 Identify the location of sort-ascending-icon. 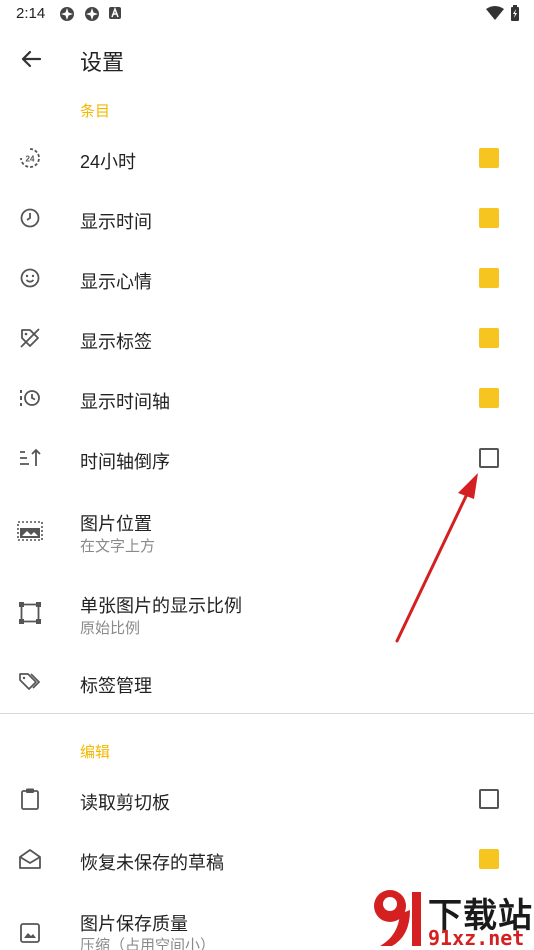
(30, 458).